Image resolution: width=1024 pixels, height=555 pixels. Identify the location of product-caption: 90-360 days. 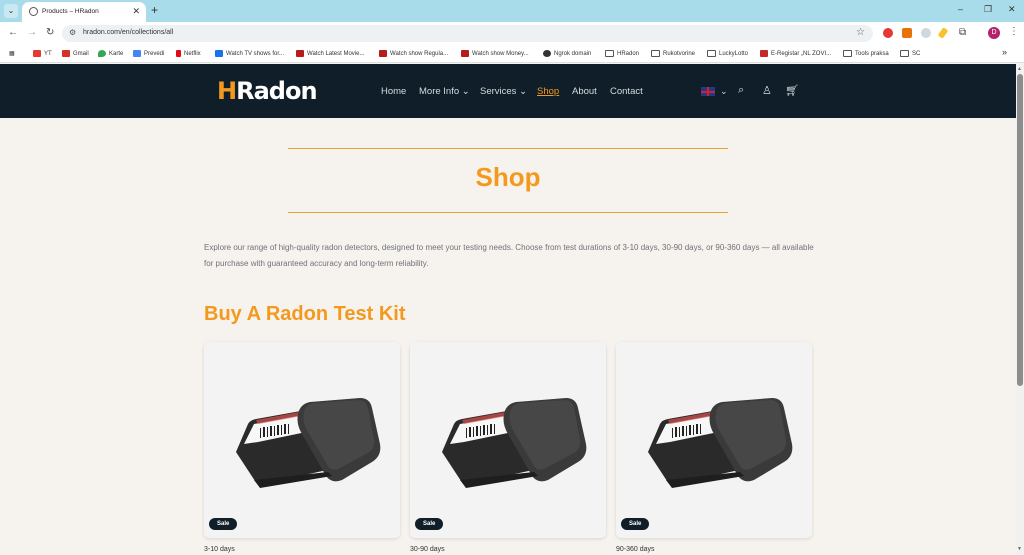
(635, 549).